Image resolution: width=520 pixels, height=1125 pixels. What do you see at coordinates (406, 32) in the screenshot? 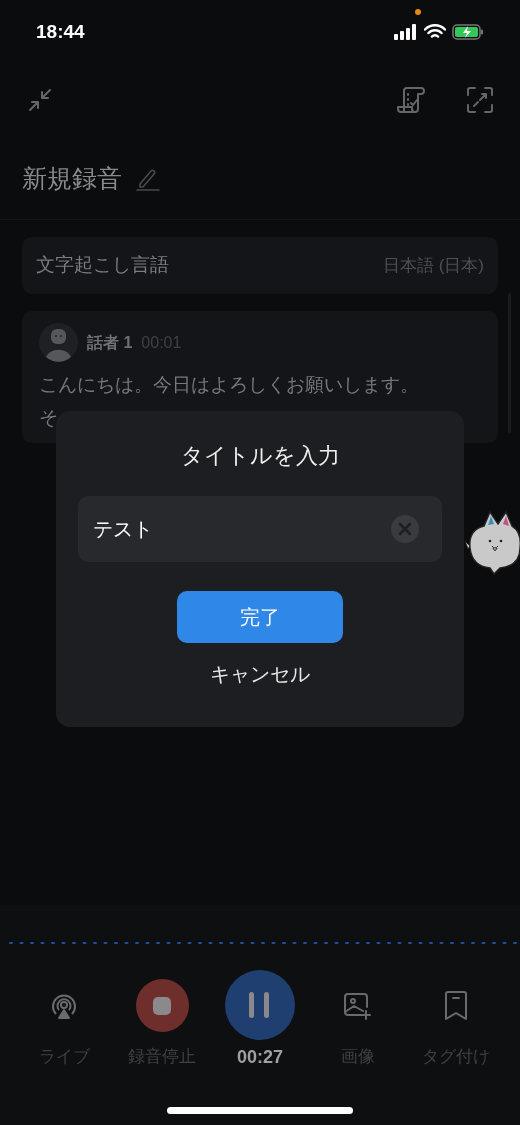
I see `signal-icon` at bounding box center [406, 32].